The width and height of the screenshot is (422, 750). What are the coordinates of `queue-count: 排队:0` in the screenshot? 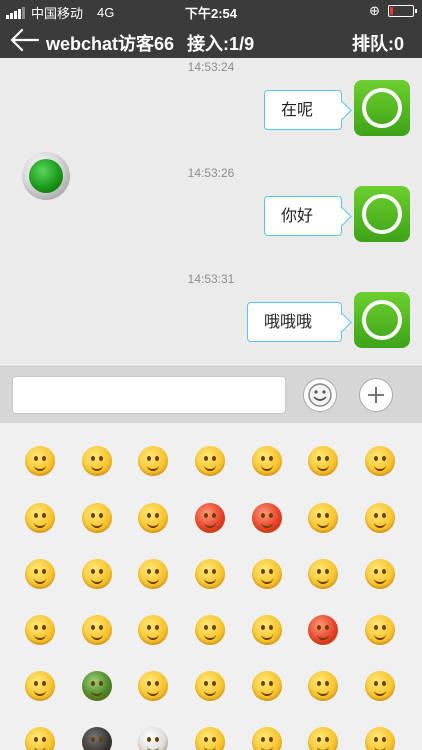 It's located at (377, 44).